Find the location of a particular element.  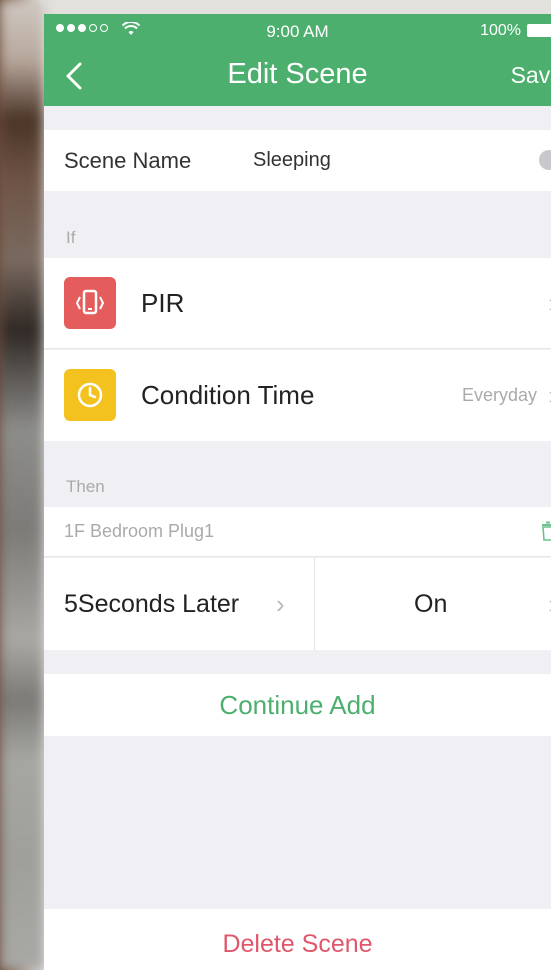

status-bar: 9:00 AM 100% is located at coordinates (297, 32).